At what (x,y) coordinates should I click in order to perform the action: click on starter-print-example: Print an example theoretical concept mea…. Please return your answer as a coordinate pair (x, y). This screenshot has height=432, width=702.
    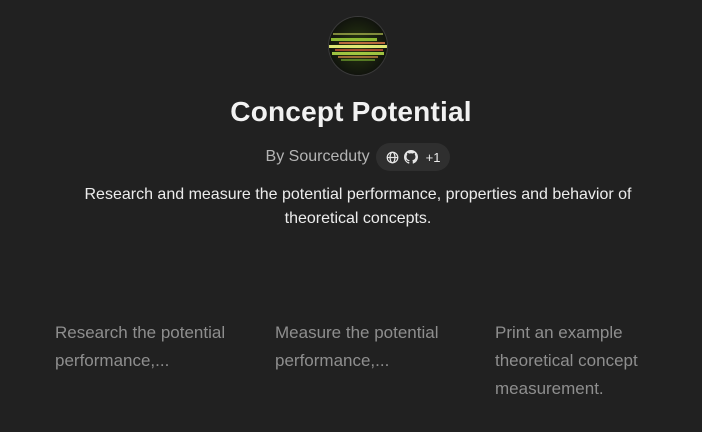
    Looking at the image, I should click on (585, 361).